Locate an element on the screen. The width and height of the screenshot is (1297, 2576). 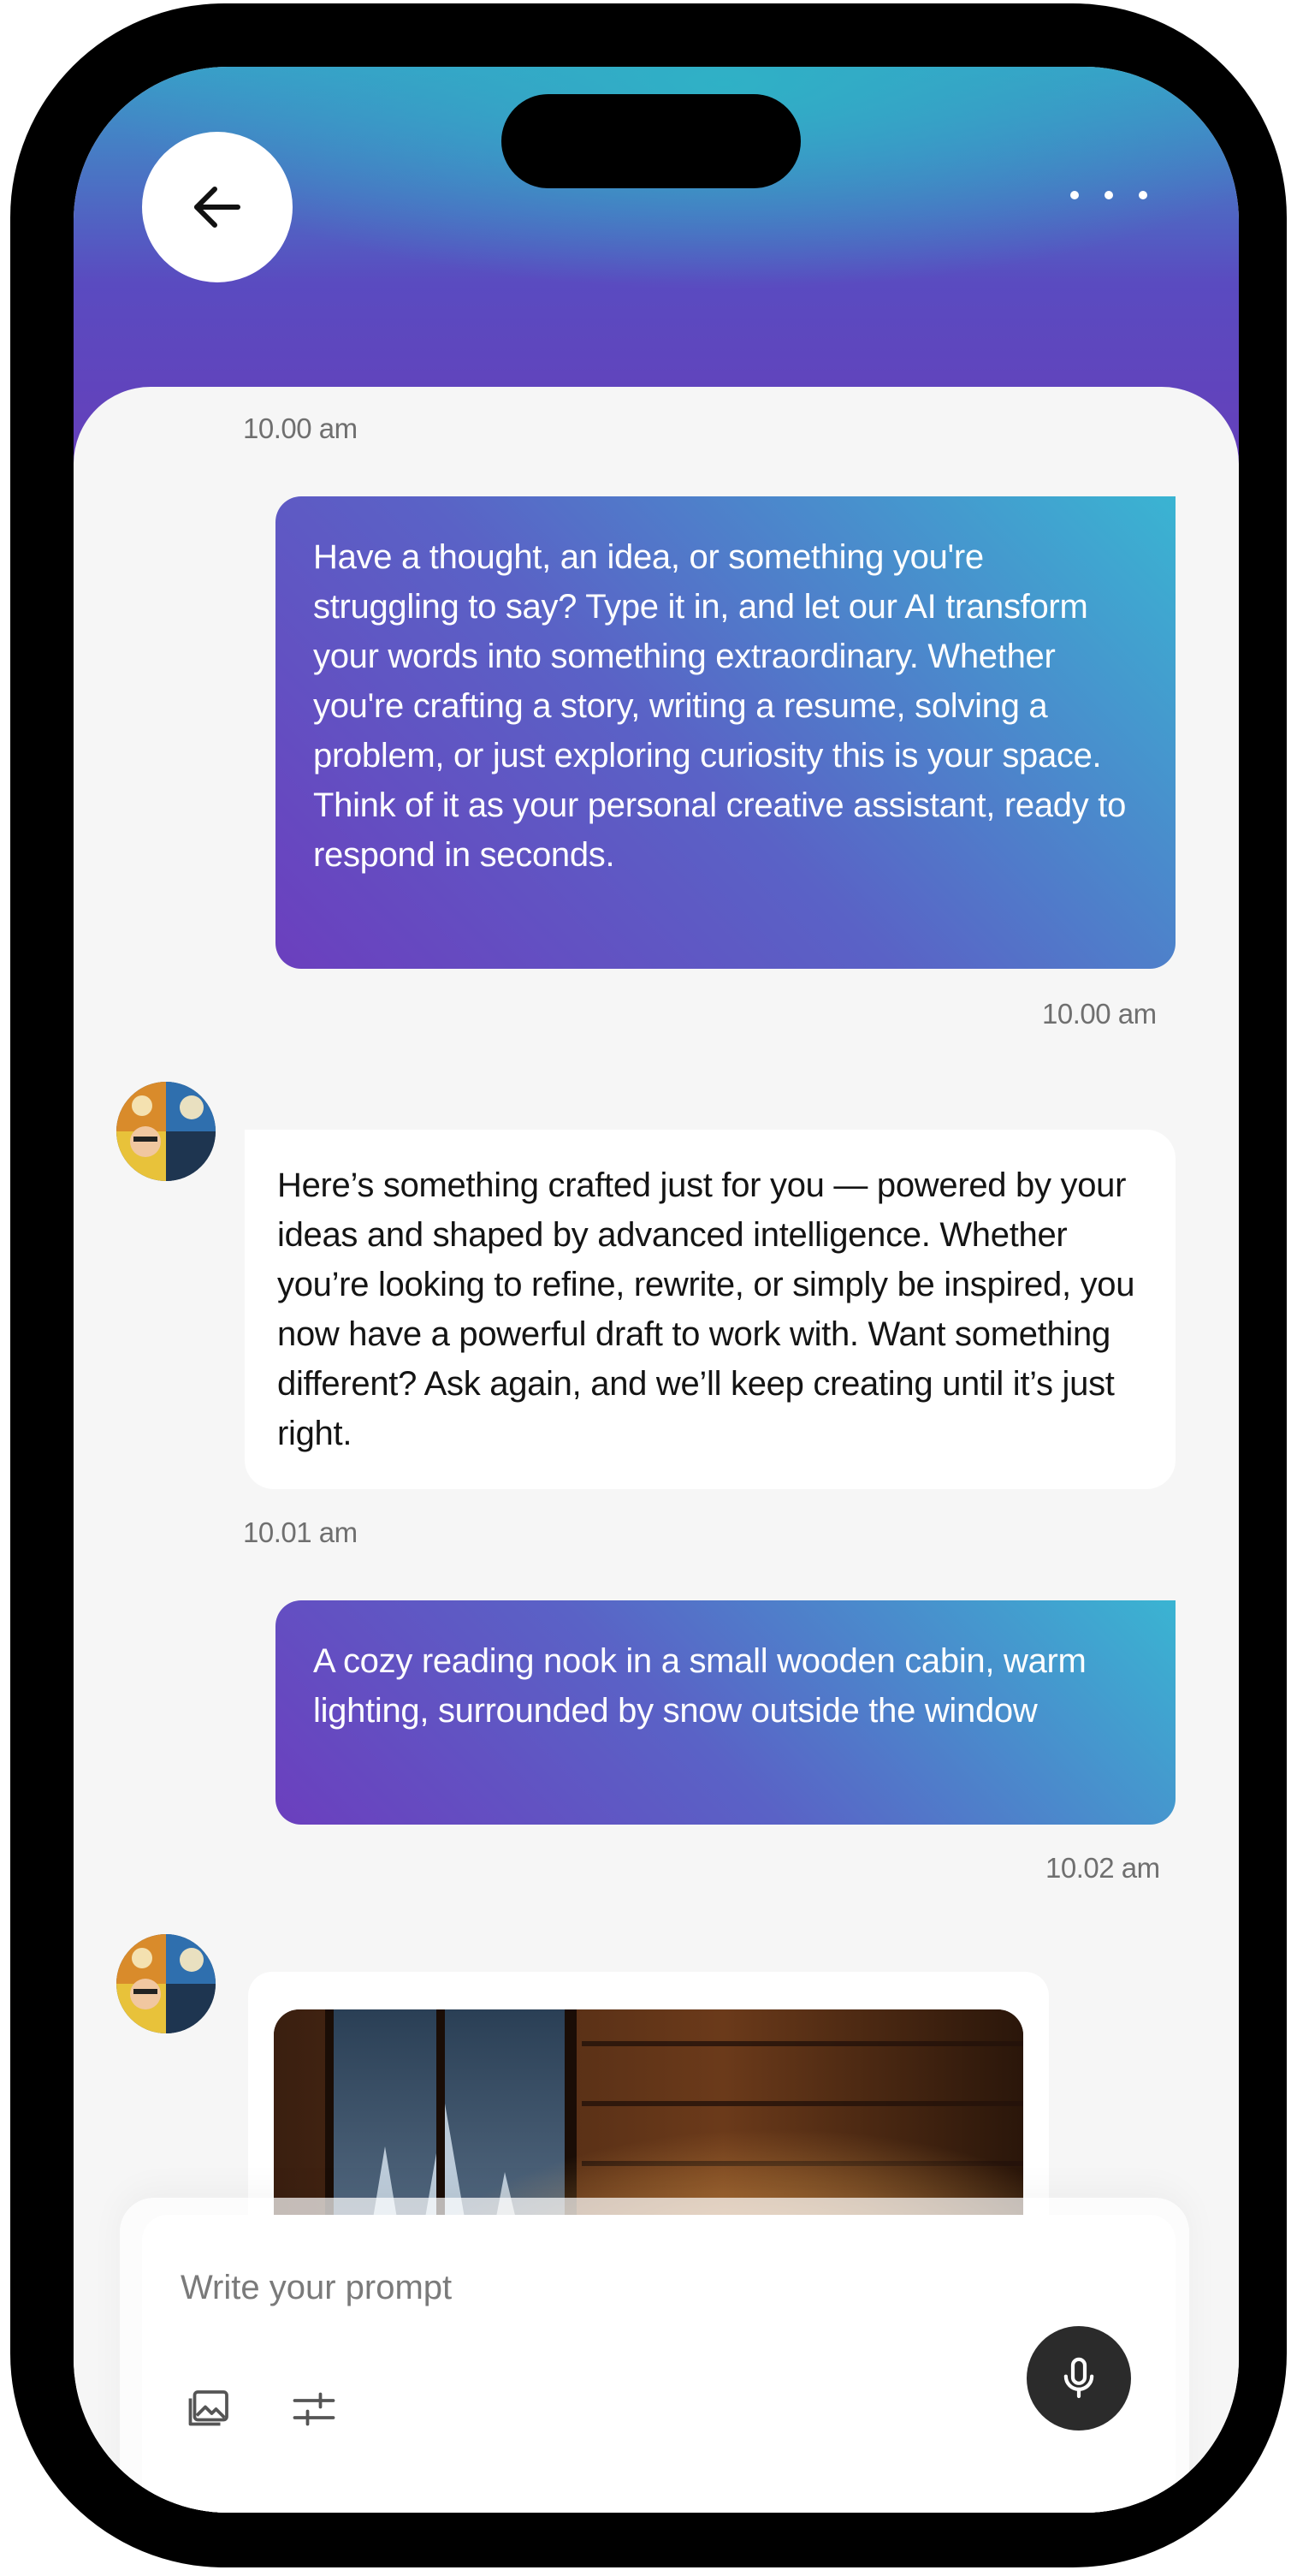
more-horizontal-icon is located at coordinates (1074, 195).